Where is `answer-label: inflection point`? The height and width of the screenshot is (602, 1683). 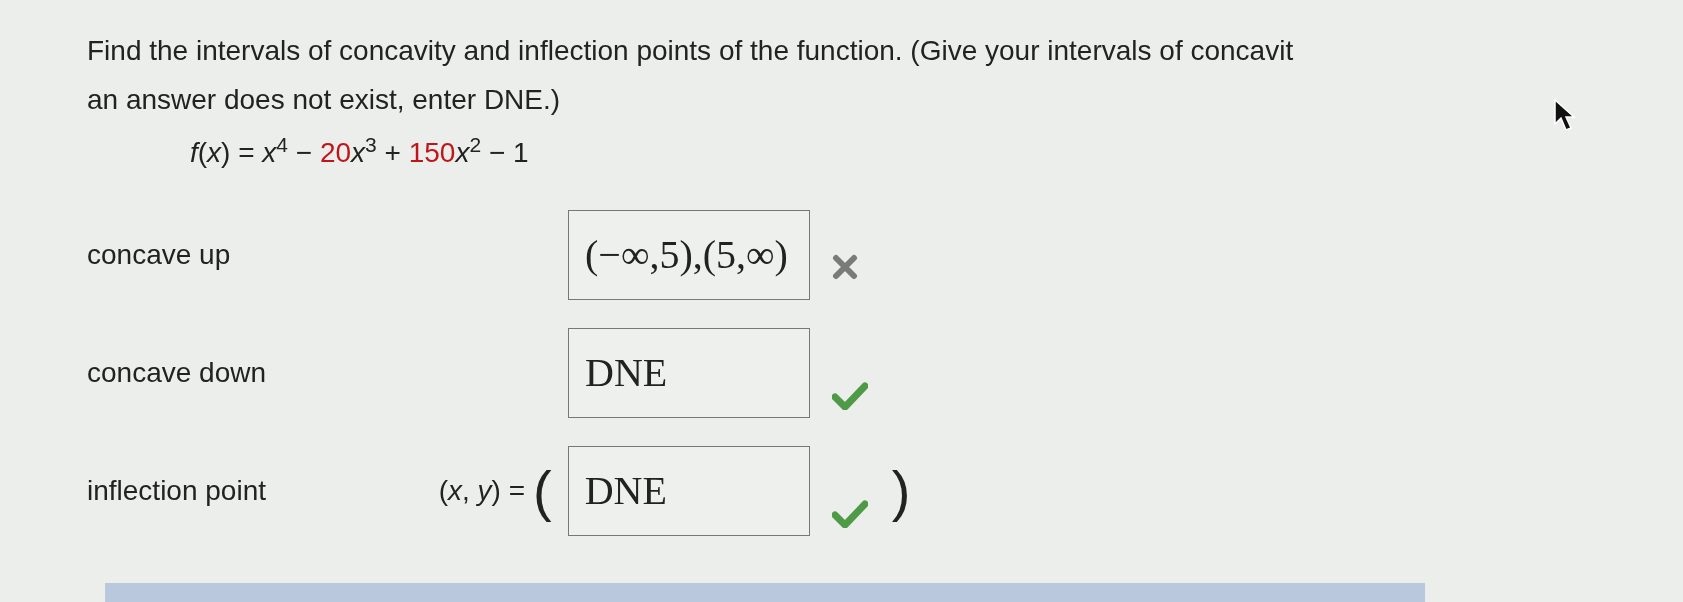 answer-label: inflection point is located at coordinates (177, 491).